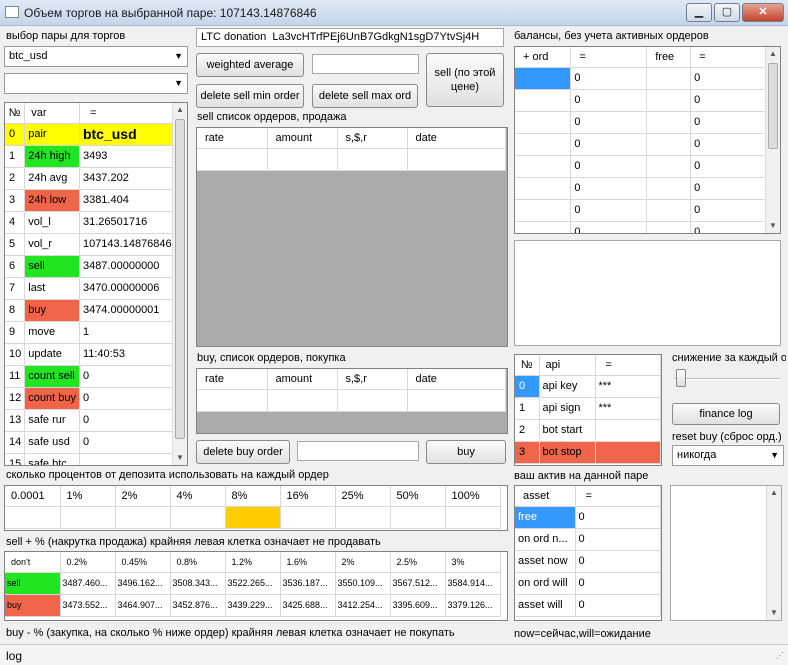  I want to click on markup-header: 3%, so click(473, 562).